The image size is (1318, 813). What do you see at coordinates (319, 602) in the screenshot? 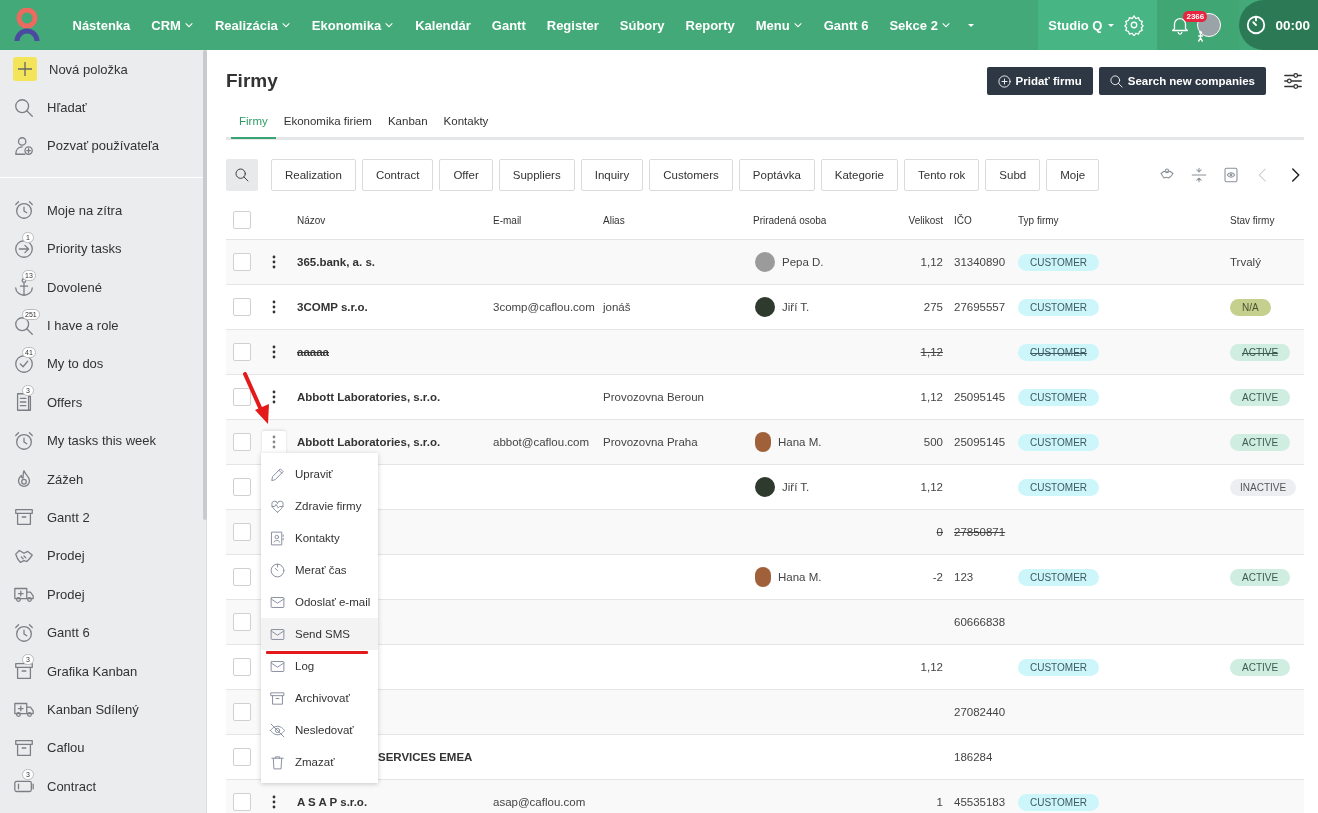
I see `context-menu-option: Odoslať e-mail` at bounding box center [319, 602].